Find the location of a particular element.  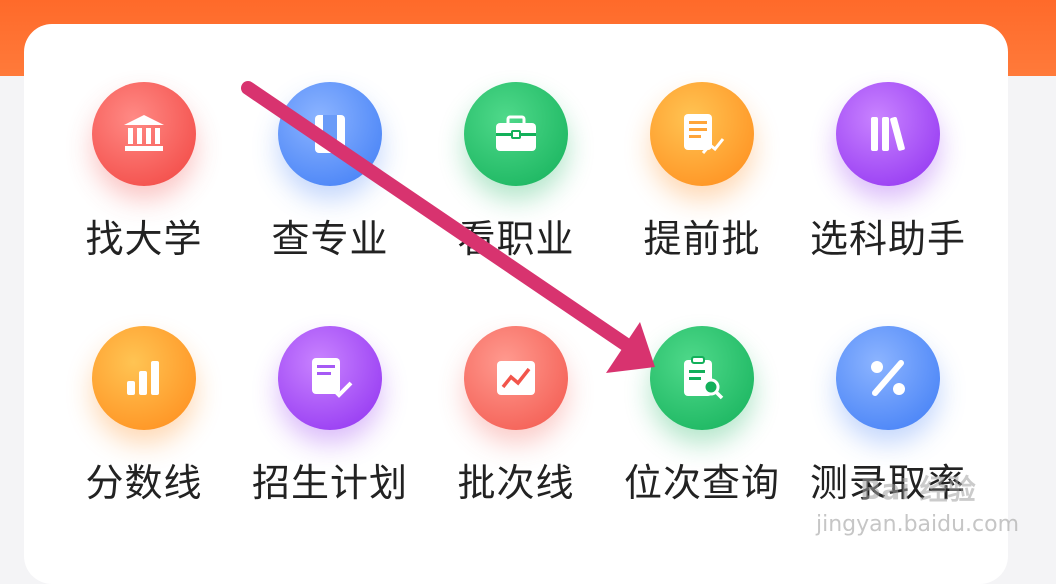

grid-item-enrollment-plan: 招生计划 is located at coordinates (330, 426).